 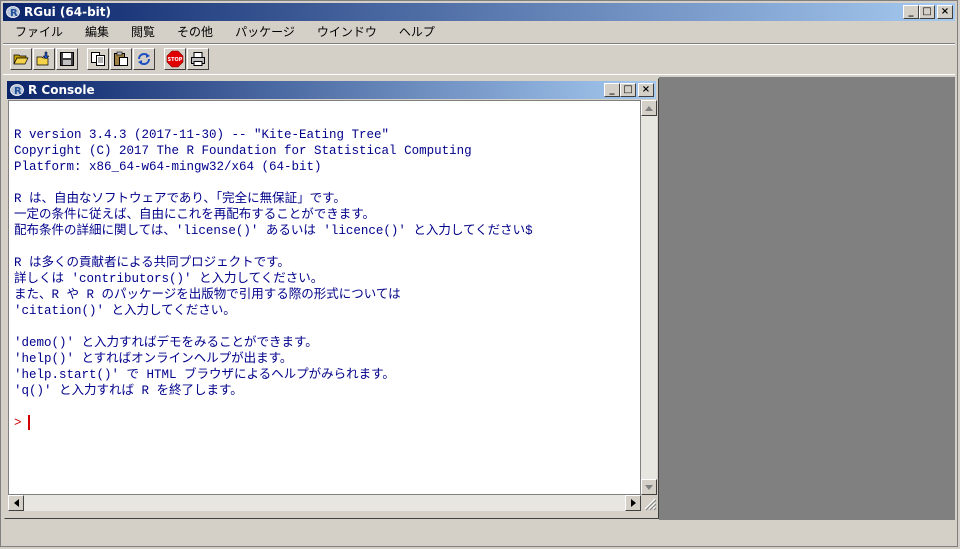 I want to click on console-prompt-line: >, so click(x=327, y=423).